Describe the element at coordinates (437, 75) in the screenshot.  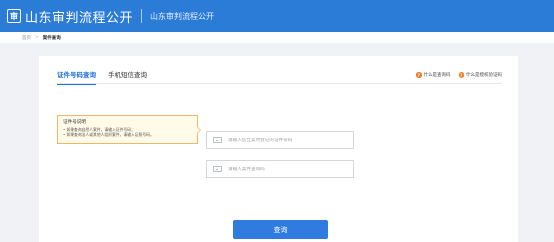
I see `help-link-label: 什么是查询码` at that location.